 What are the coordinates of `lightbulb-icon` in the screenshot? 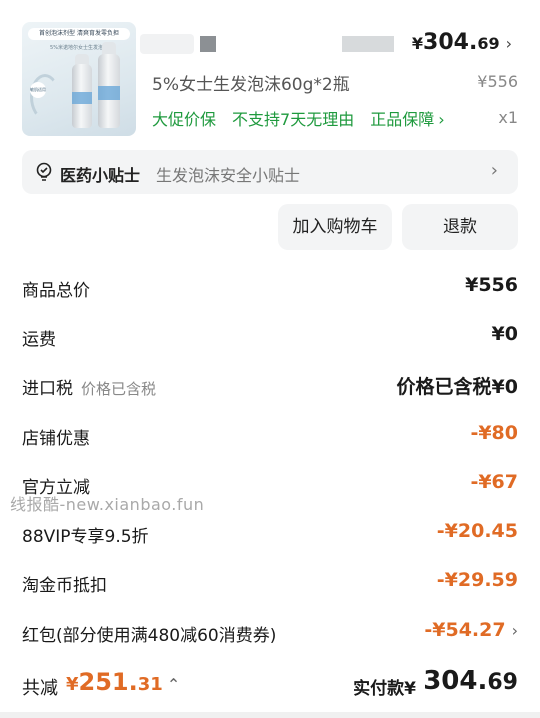 It's located at (44, 171).